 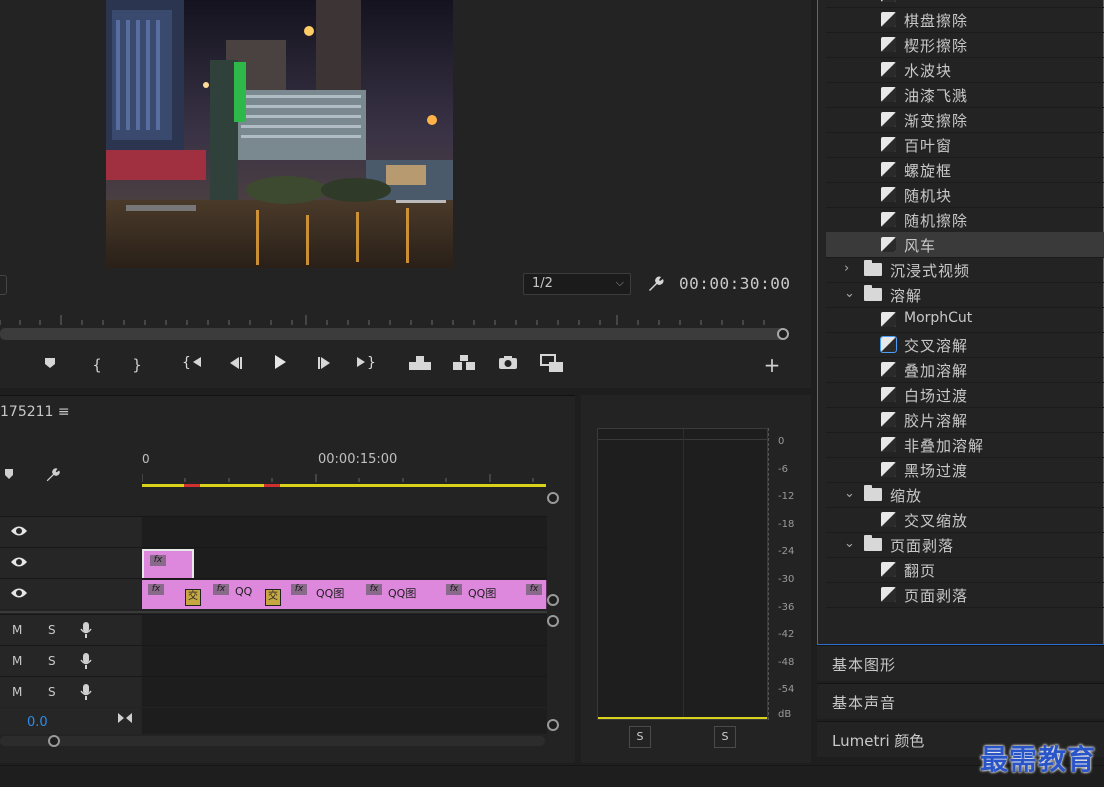 I want to click on horizontal-scrollbar, so click(x=272, y=741).